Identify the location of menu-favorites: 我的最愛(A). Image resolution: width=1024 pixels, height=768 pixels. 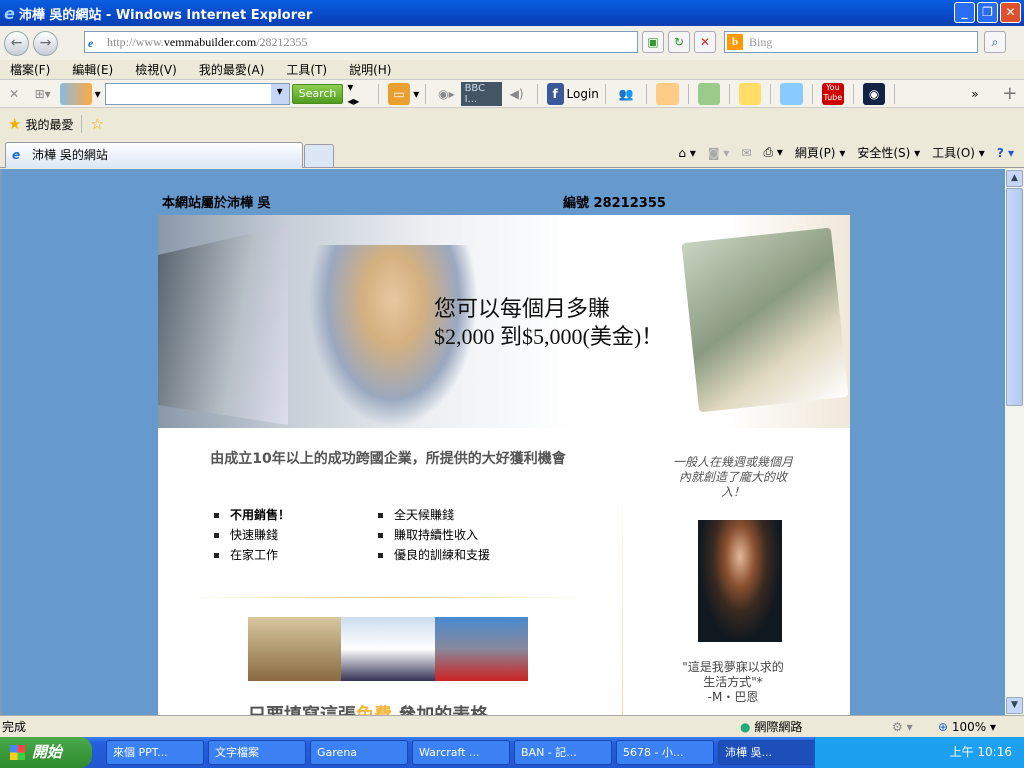
(232, 69).